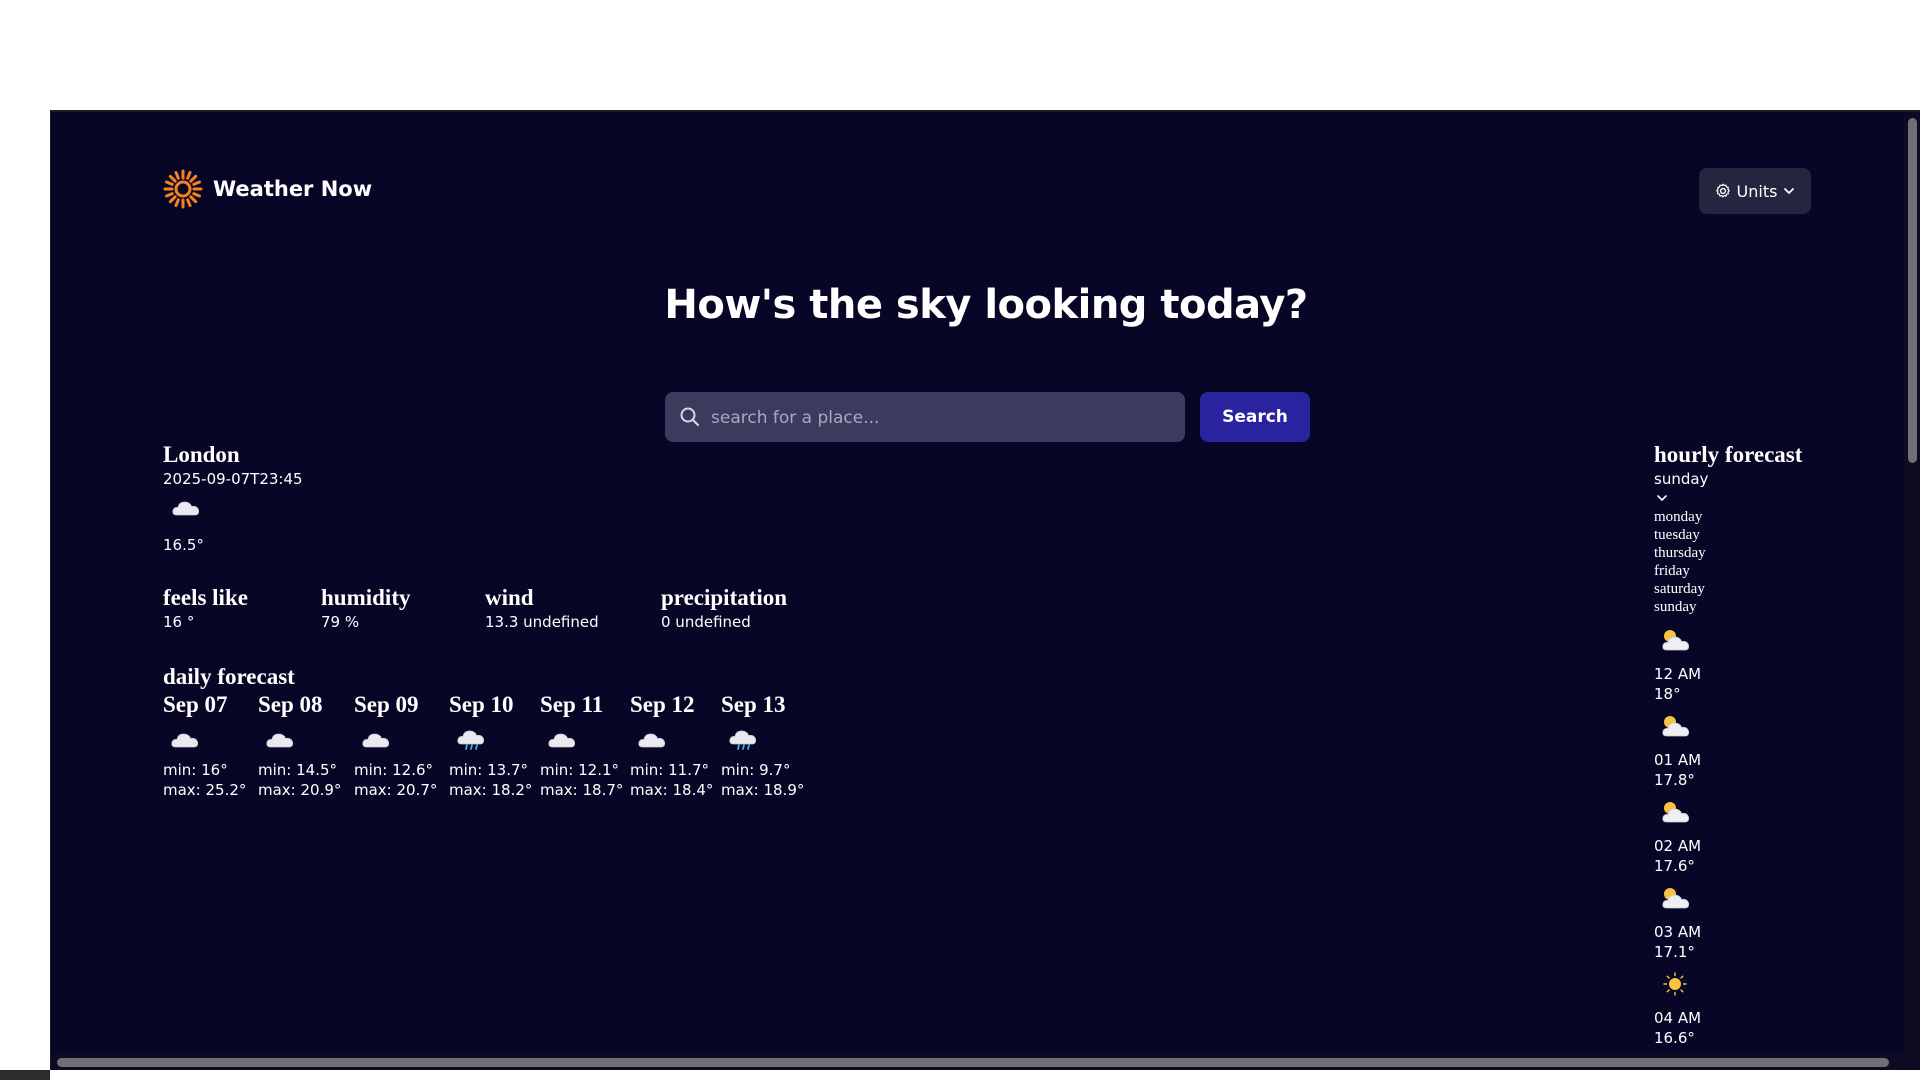 The width and height of the screenshot is (1920, 1080). What do you see at coordinates (960, 55) in the screenshot?
I see `browser-top-area` at bounding box center [960, 55].